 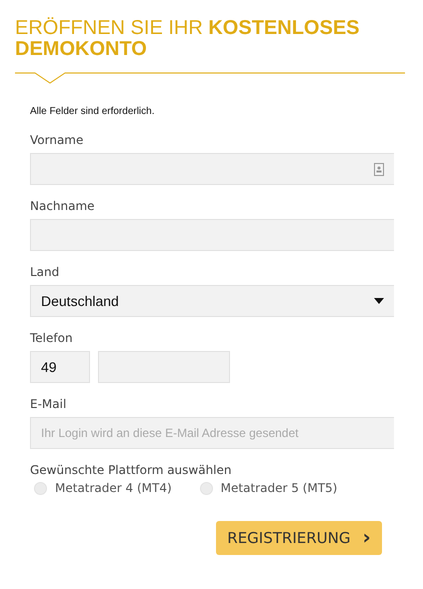 What do you see at coordinates (60, 367) in the screenshot?
I see `country-code-field: 49` at bounding box center [60, 367].